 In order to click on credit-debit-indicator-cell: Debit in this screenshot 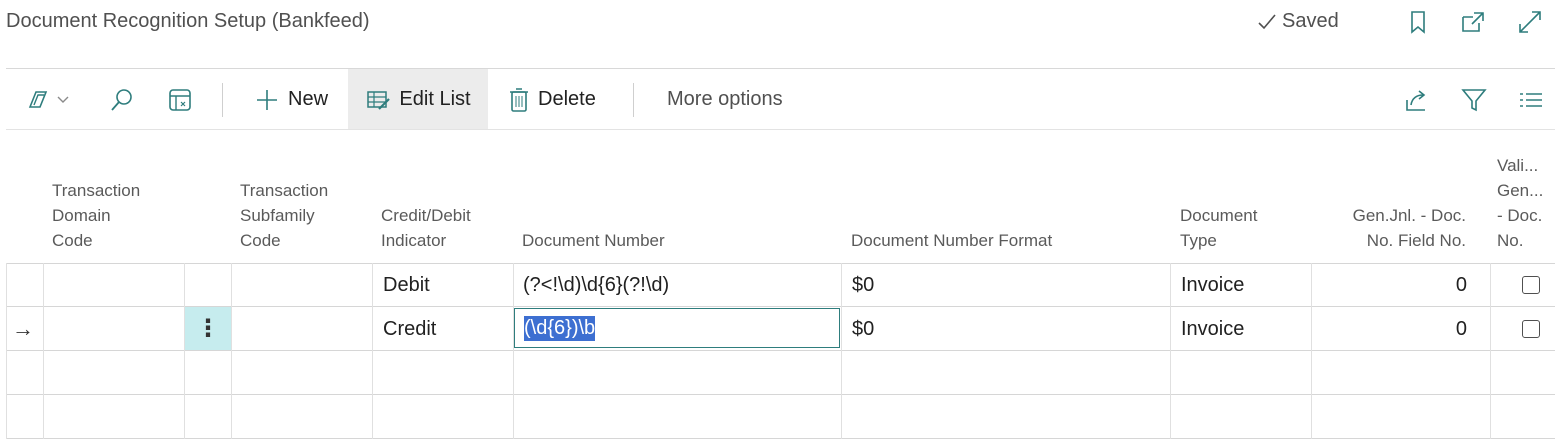, I will do `click(406, 285)`.